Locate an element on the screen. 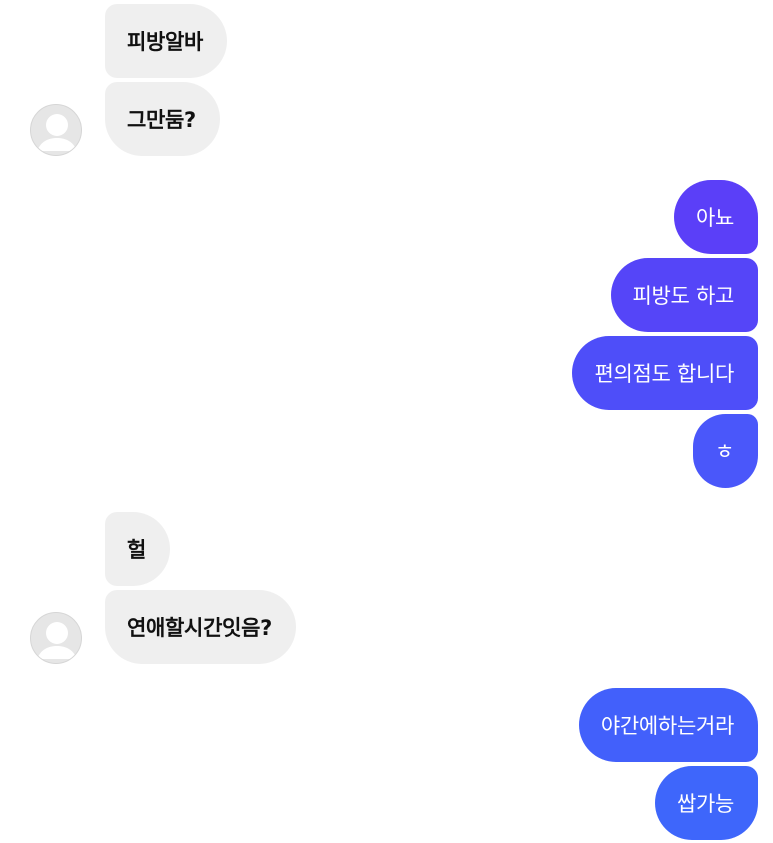 Image resolution: width=773 pixels, height=843 pixels. message-text: 그만둠? is located at coordinates (161, 120).